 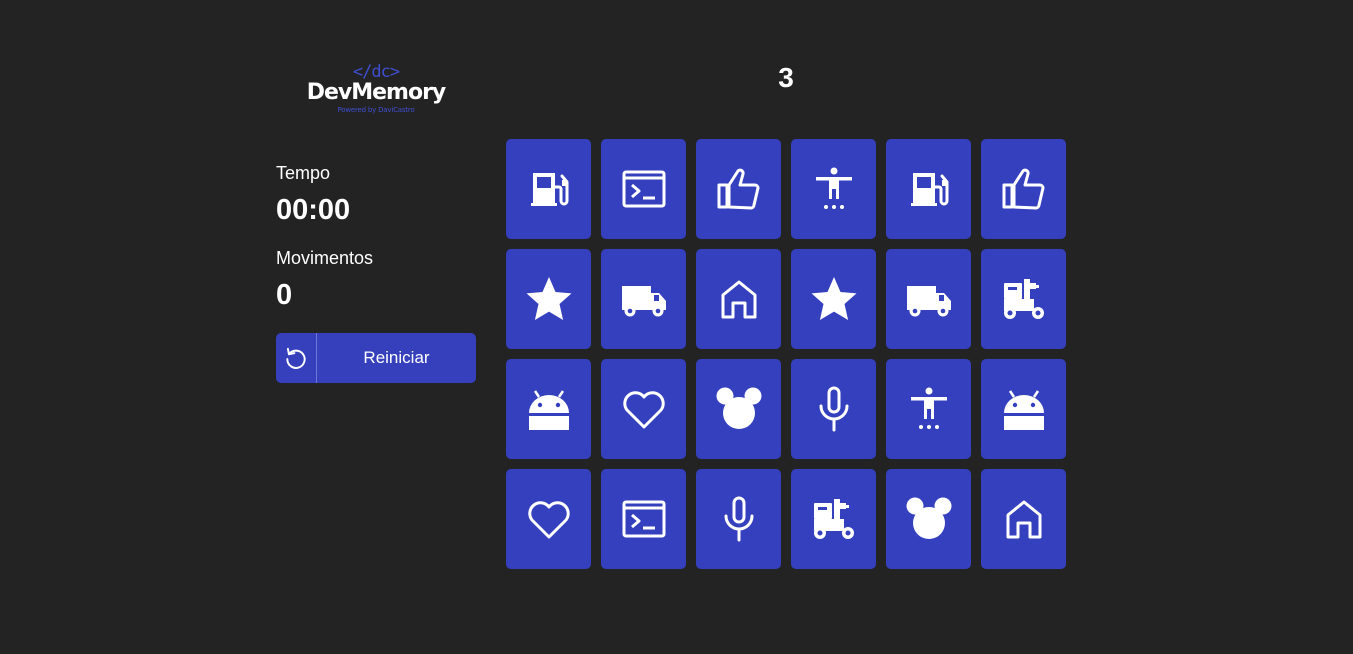 What do you see at coordinates (325, 258) in the screenshot?
I see `moves-label: Movimentos` at bounding box center [325, 258].